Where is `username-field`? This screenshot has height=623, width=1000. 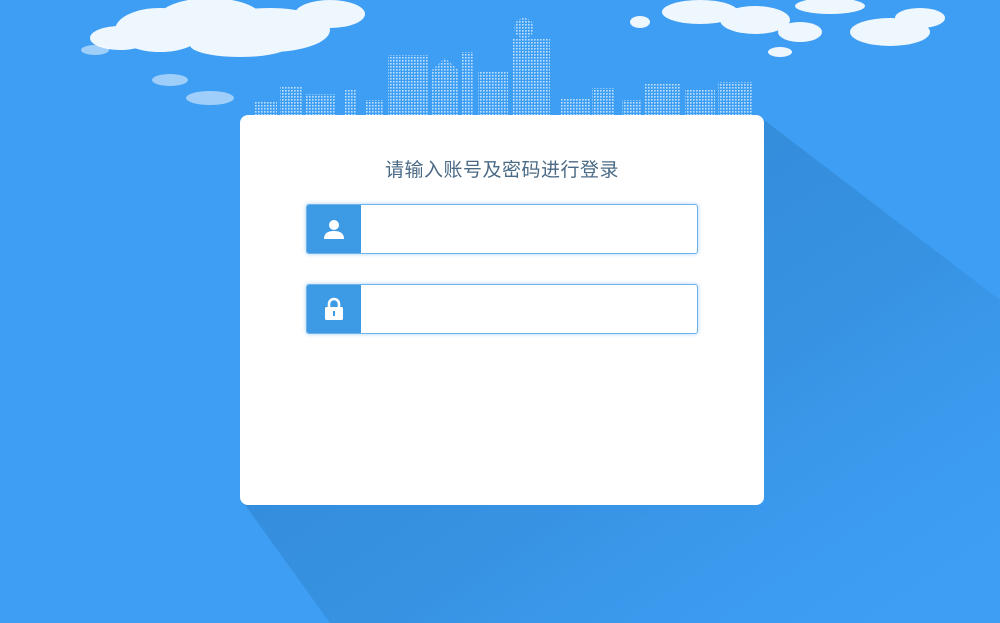 username-field is located at coordinates (502, 229).